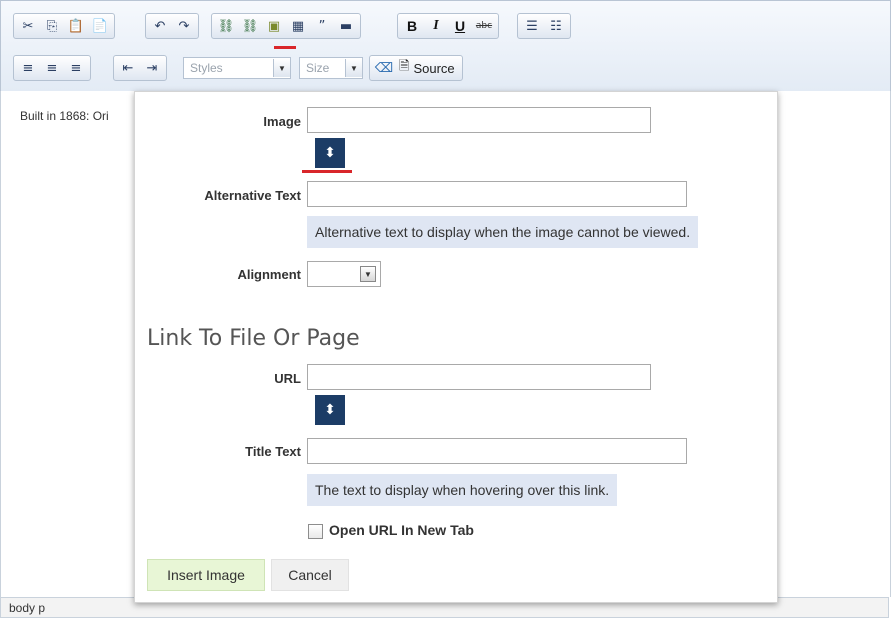 The width and height of the screenshot is (891, 619). What do you see at coordinates (401, 530) in the screenshot?
I see `new-tab-label: Open URL In New Tab` at bounding box center [401, 530].